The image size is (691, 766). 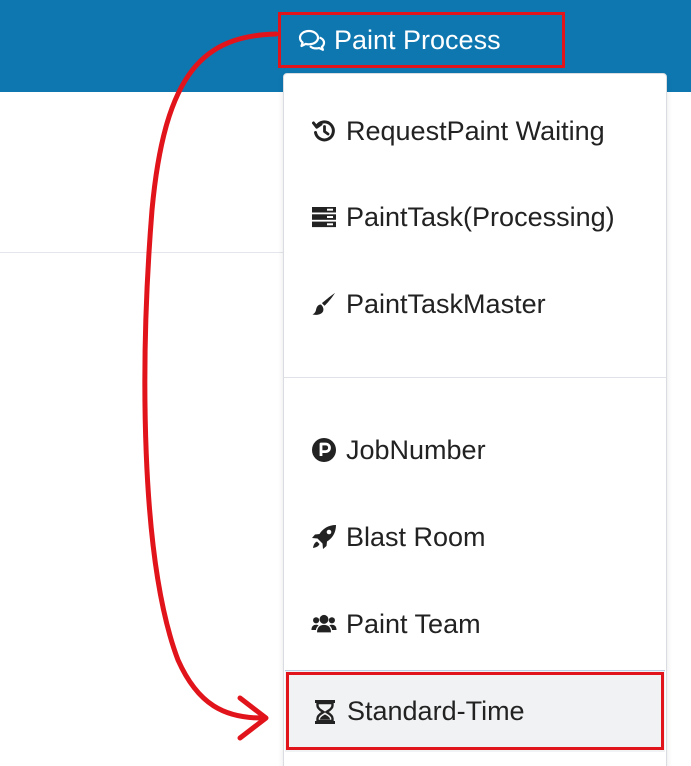 What do you see at coordinates (416, 449) in the screenshot?
I see `menu-item-label: JobNumber` at bounding box center [416, 449].